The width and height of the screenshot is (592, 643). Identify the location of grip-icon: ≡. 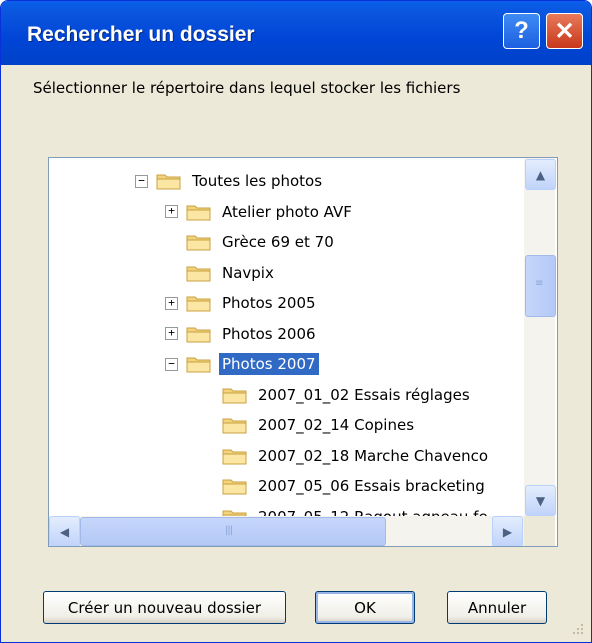
(539, 283).